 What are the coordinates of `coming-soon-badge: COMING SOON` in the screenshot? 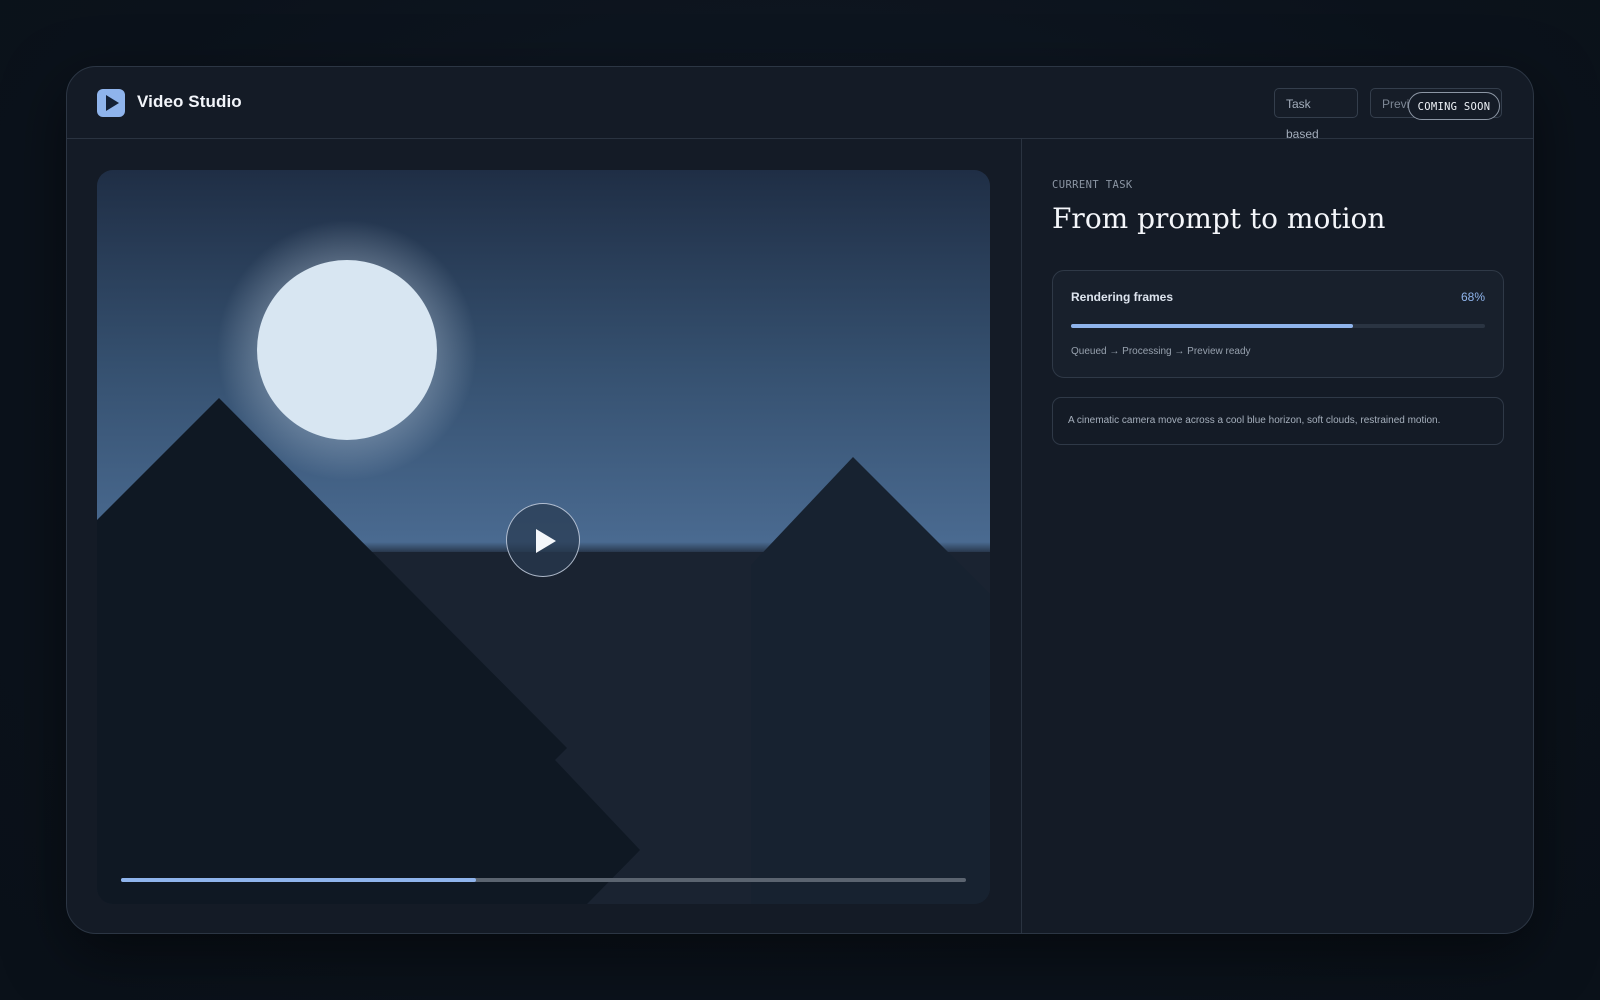 It's located at (1454, 106).